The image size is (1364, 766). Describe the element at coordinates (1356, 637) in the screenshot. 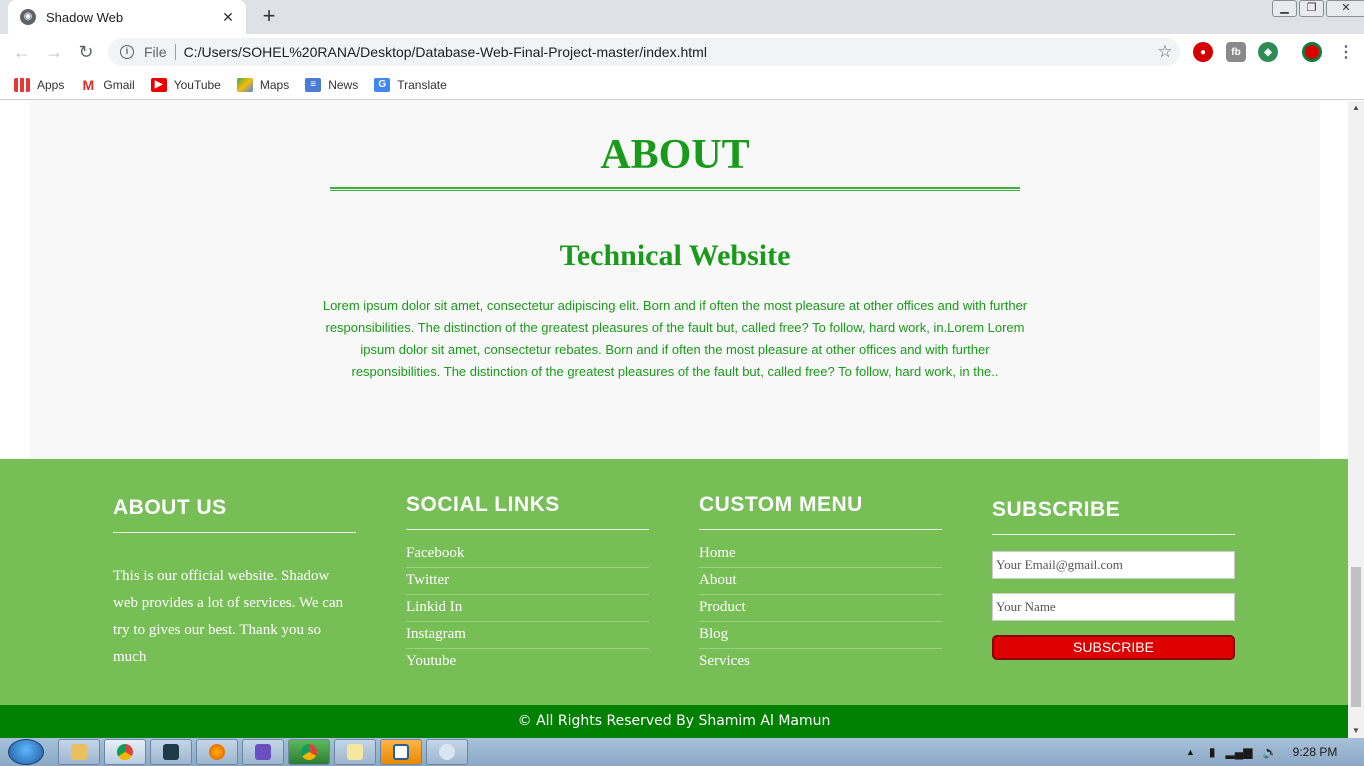

I see `scrollbar-thumb` at that location.